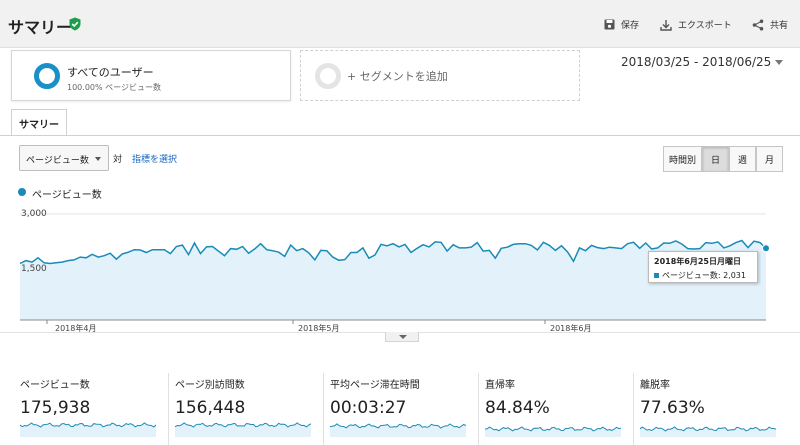  Describe the element at coordinates (666, 25) in the screenshot. I see `export-icon` at that location.